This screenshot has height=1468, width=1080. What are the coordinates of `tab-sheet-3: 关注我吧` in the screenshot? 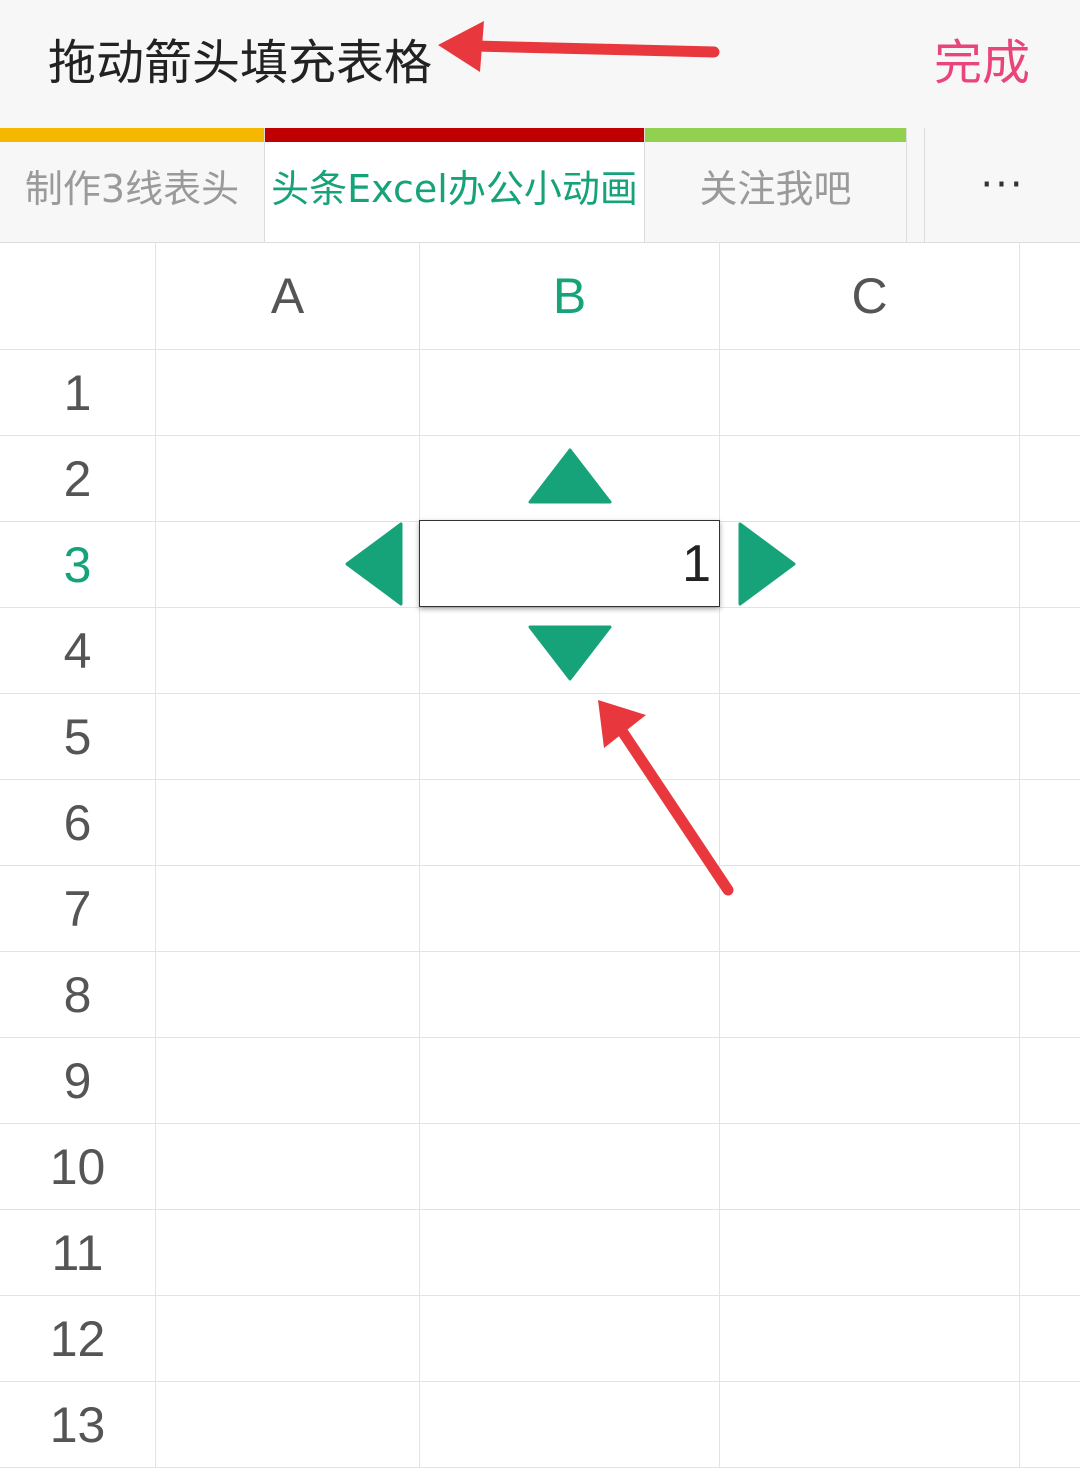 It's located at (776, 185).